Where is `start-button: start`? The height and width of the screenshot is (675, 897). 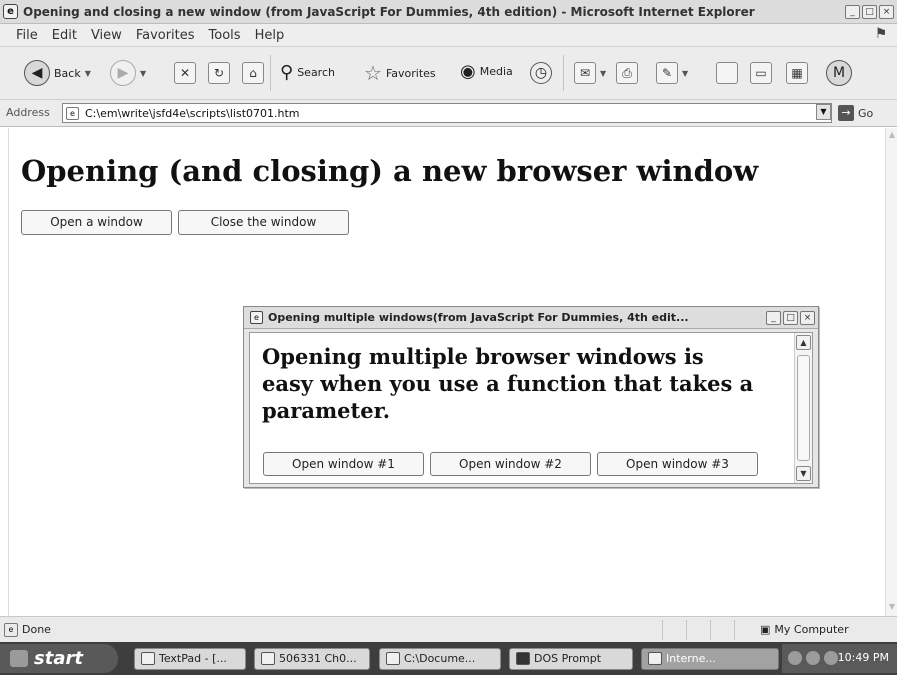
start-button: start is located at coordinates (59, 658).